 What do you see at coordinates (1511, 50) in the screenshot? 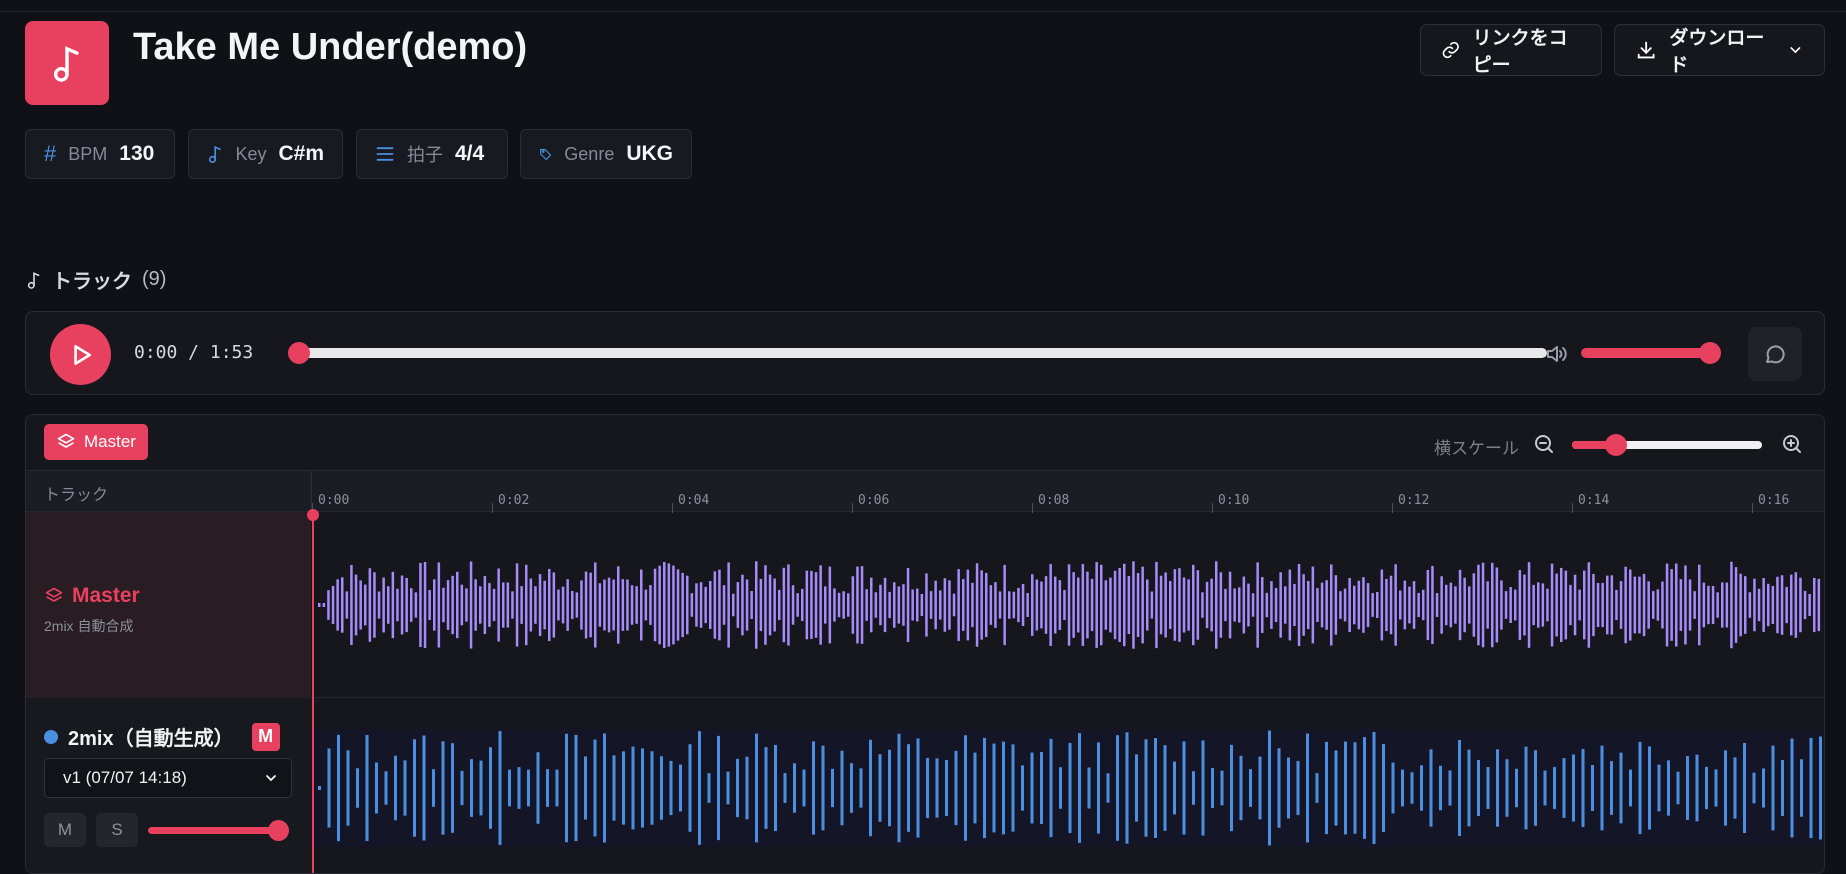
I see `copy-link-button: リンクをコピー` at bounding box center [1511, 50].